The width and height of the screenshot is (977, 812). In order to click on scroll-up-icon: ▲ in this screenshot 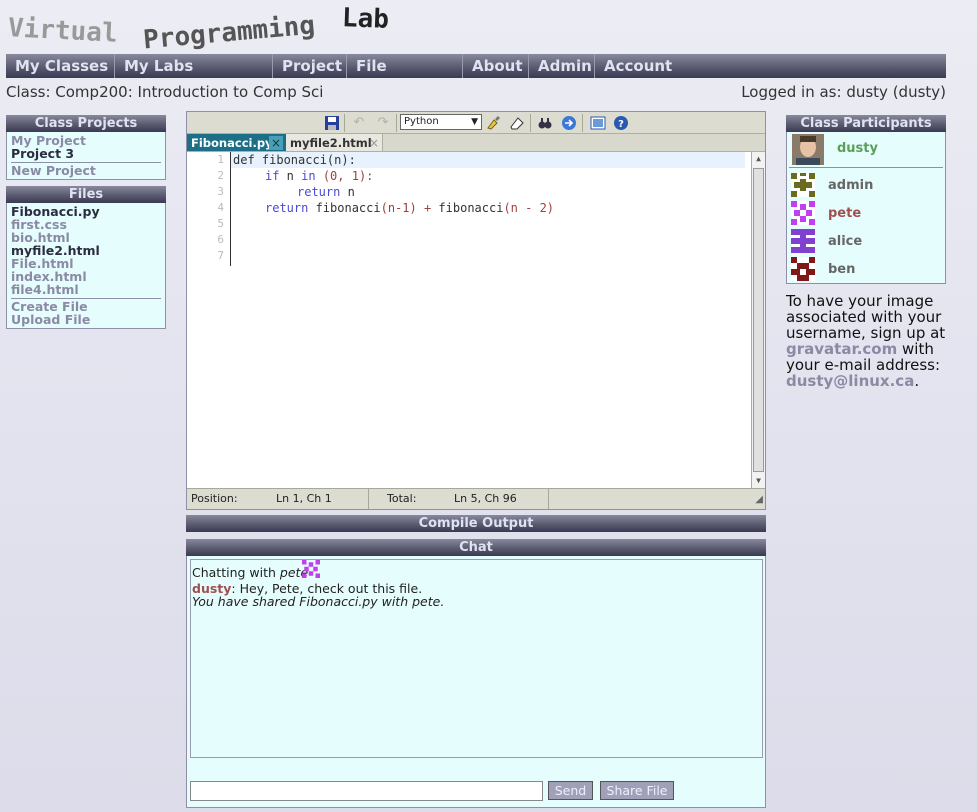, I will do `click(758, 159)`.